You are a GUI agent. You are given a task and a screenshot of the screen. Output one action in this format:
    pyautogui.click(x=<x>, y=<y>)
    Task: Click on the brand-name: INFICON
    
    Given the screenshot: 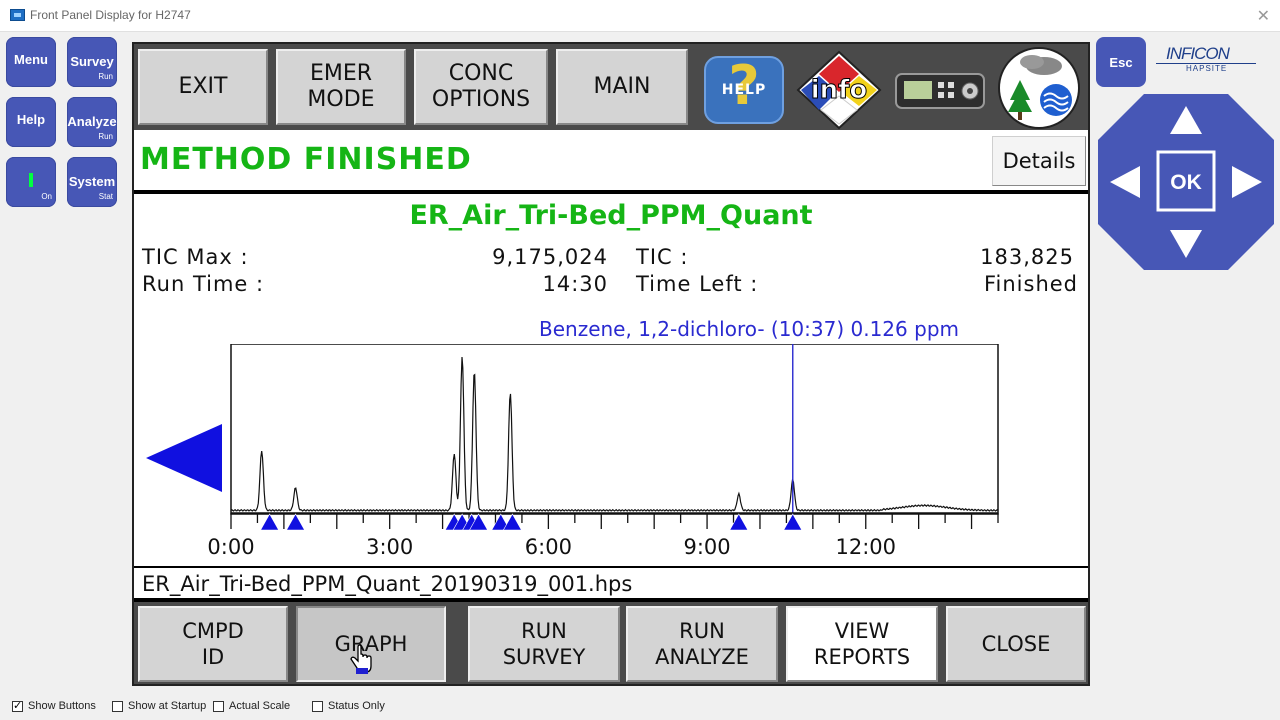 What is the action you would take?
    pyautogui.click(x=1198, y=53)
    